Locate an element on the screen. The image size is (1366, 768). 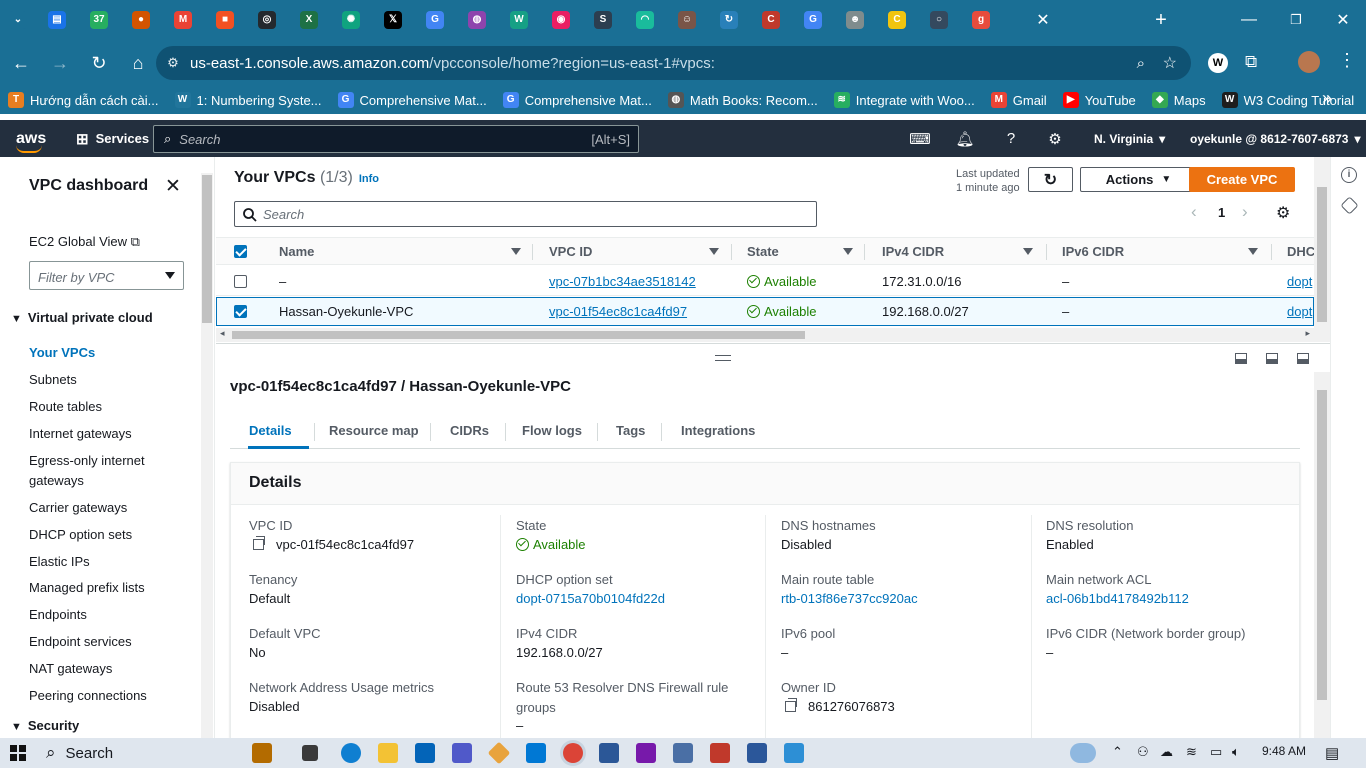
restore-window-icon: ❐ is located at coordinates (1296, 20).